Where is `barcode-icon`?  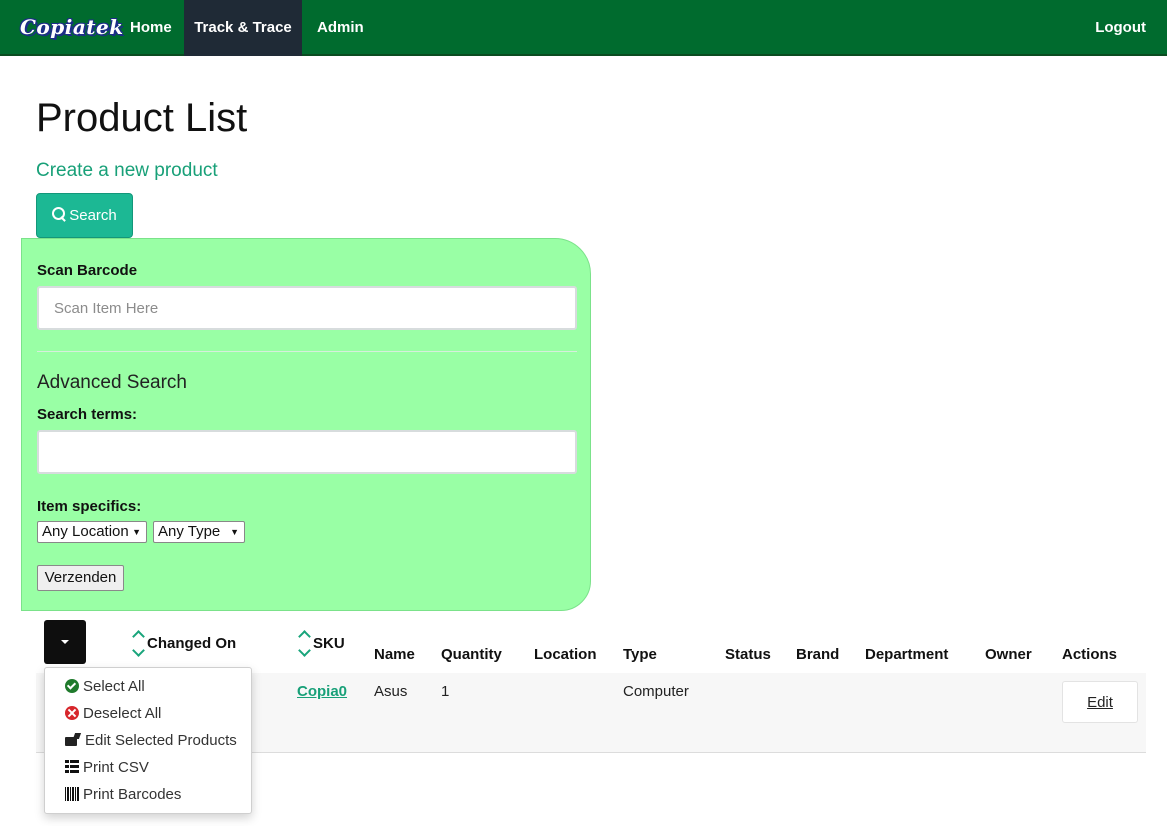
barcode-icon is located at coordinates (72, 794).